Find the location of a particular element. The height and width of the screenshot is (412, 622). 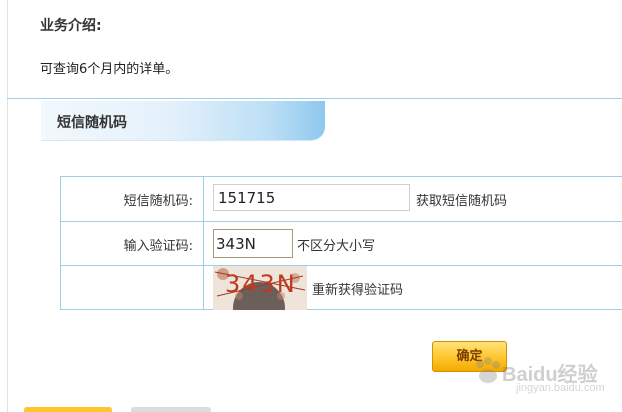

captcha-image-text: 343N is located at coordinates (261, 284).